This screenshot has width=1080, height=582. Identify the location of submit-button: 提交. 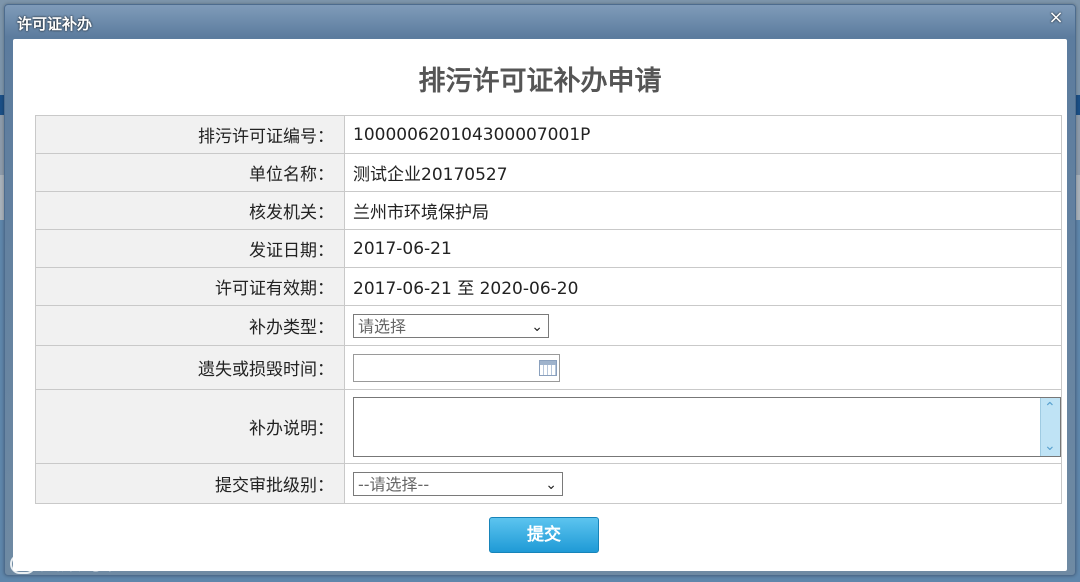
(544, 535).